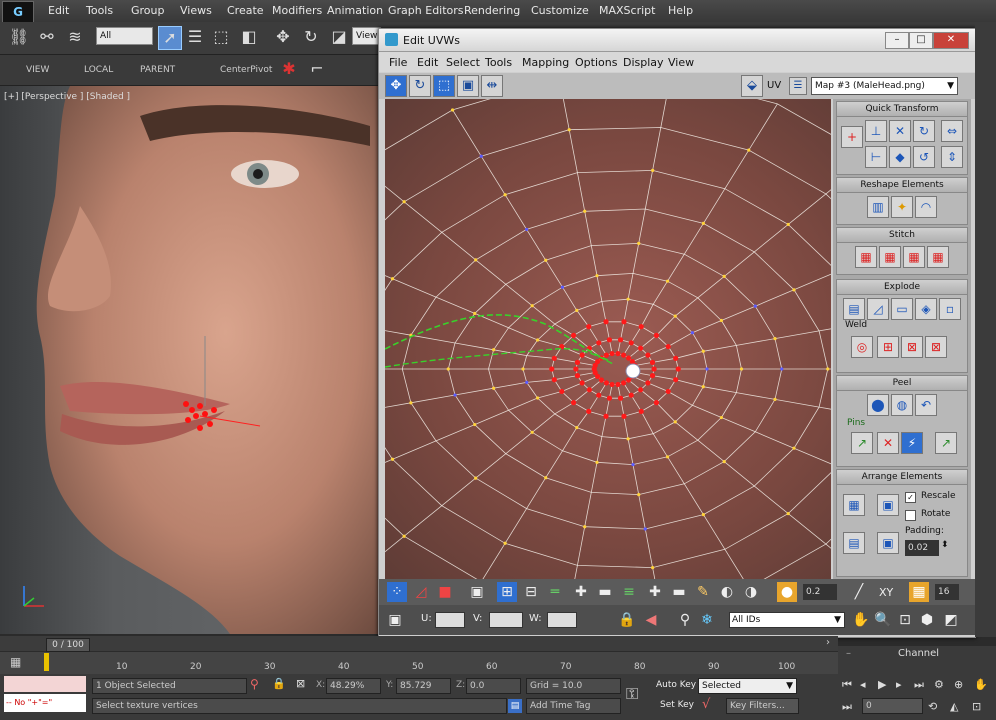 The image size is (996, 720). Describe the element at coordinates (752, 86) in the screenshot. I see `uv-checker-icon: ⬙` at that location.